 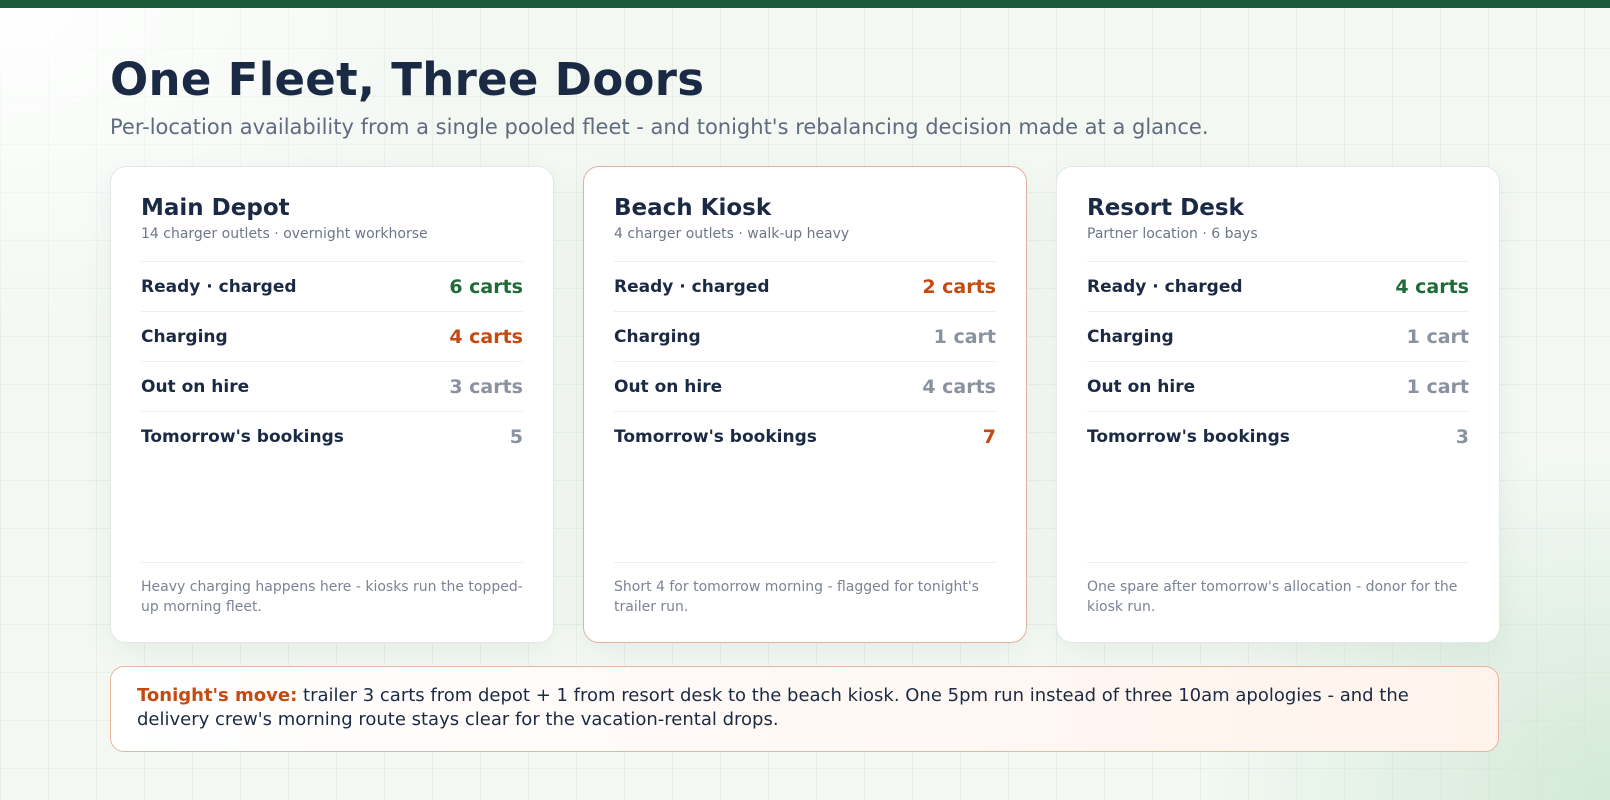 I want to click on stat-row-bookings: Tomorrow's bookings 7, so click(x=805, y=437).